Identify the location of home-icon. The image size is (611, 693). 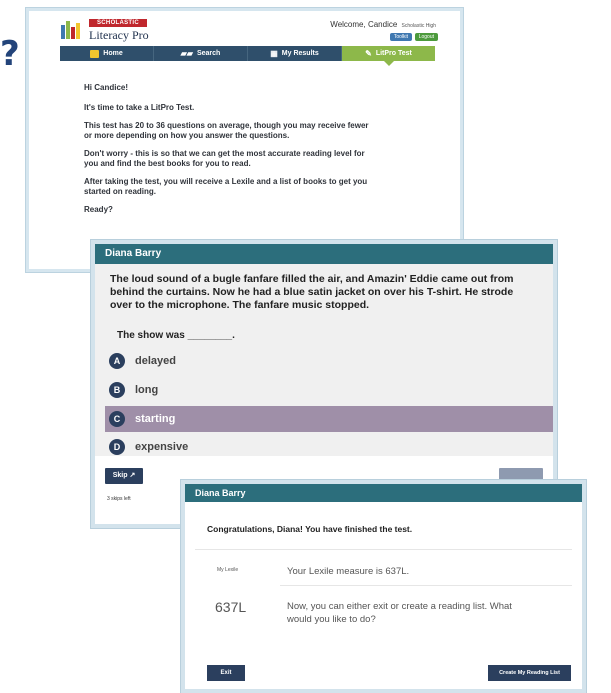
(95, 53).